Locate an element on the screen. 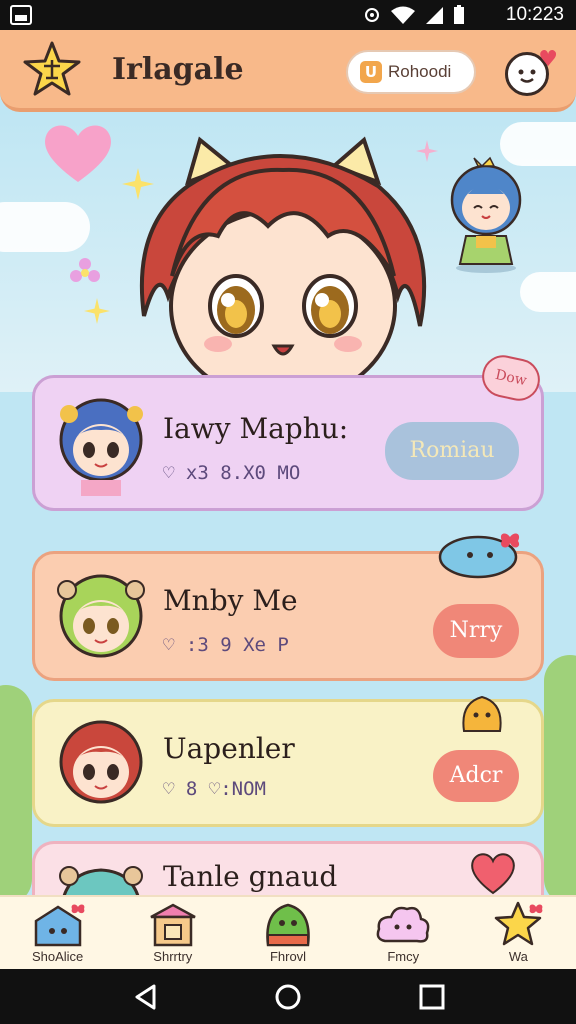 This screenshot has height=1024, width=576. shop-icon is located at coordinates (173, 925).